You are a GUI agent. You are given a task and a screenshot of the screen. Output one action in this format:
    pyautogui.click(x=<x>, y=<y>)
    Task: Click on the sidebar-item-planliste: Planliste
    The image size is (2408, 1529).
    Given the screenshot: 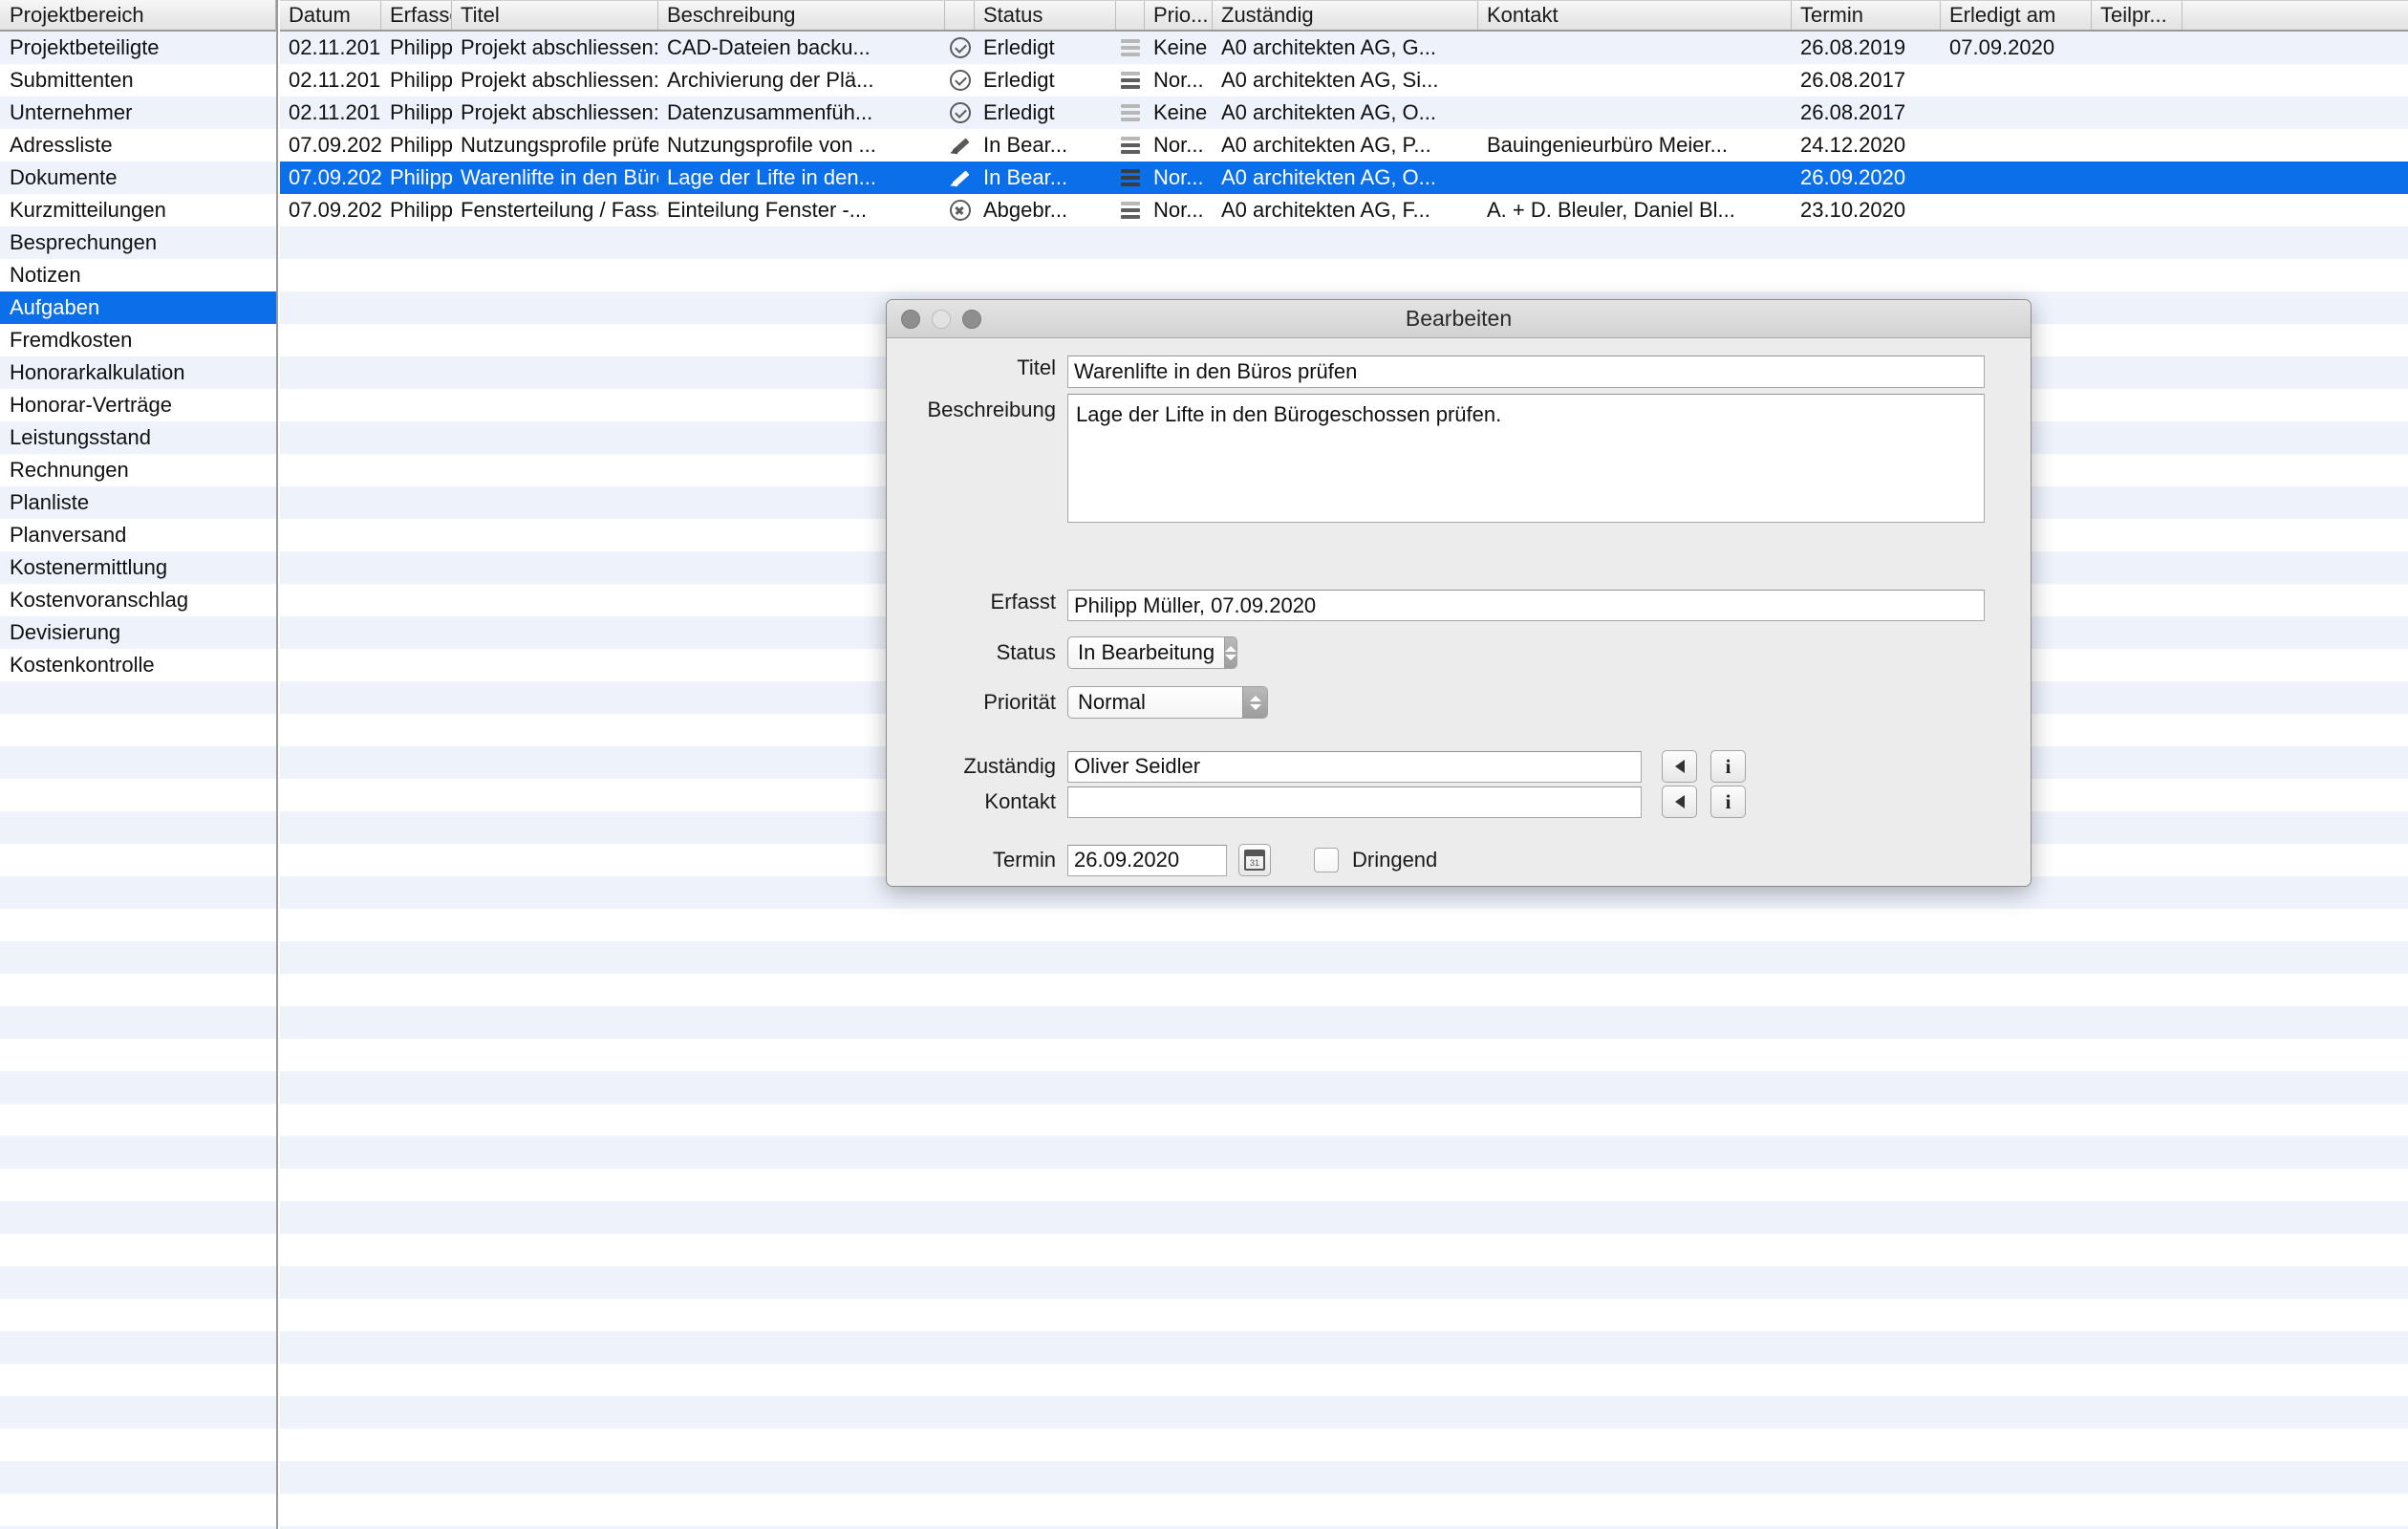 What is the action you would take?
    pyautogui.click(x=138, y=502)
    